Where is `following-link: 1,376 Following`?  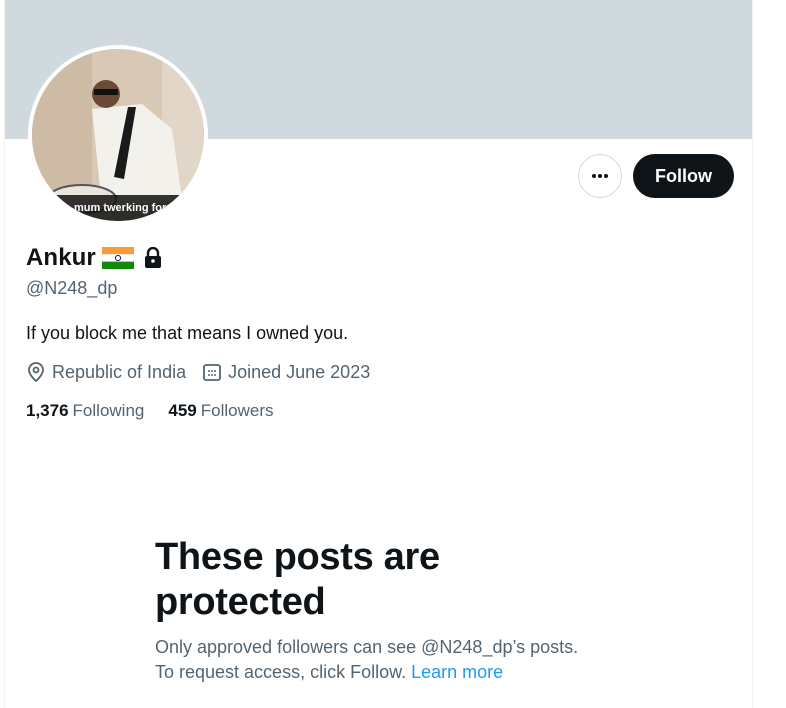 following-link: 1,376 Following is located at coordinates (85, 411).